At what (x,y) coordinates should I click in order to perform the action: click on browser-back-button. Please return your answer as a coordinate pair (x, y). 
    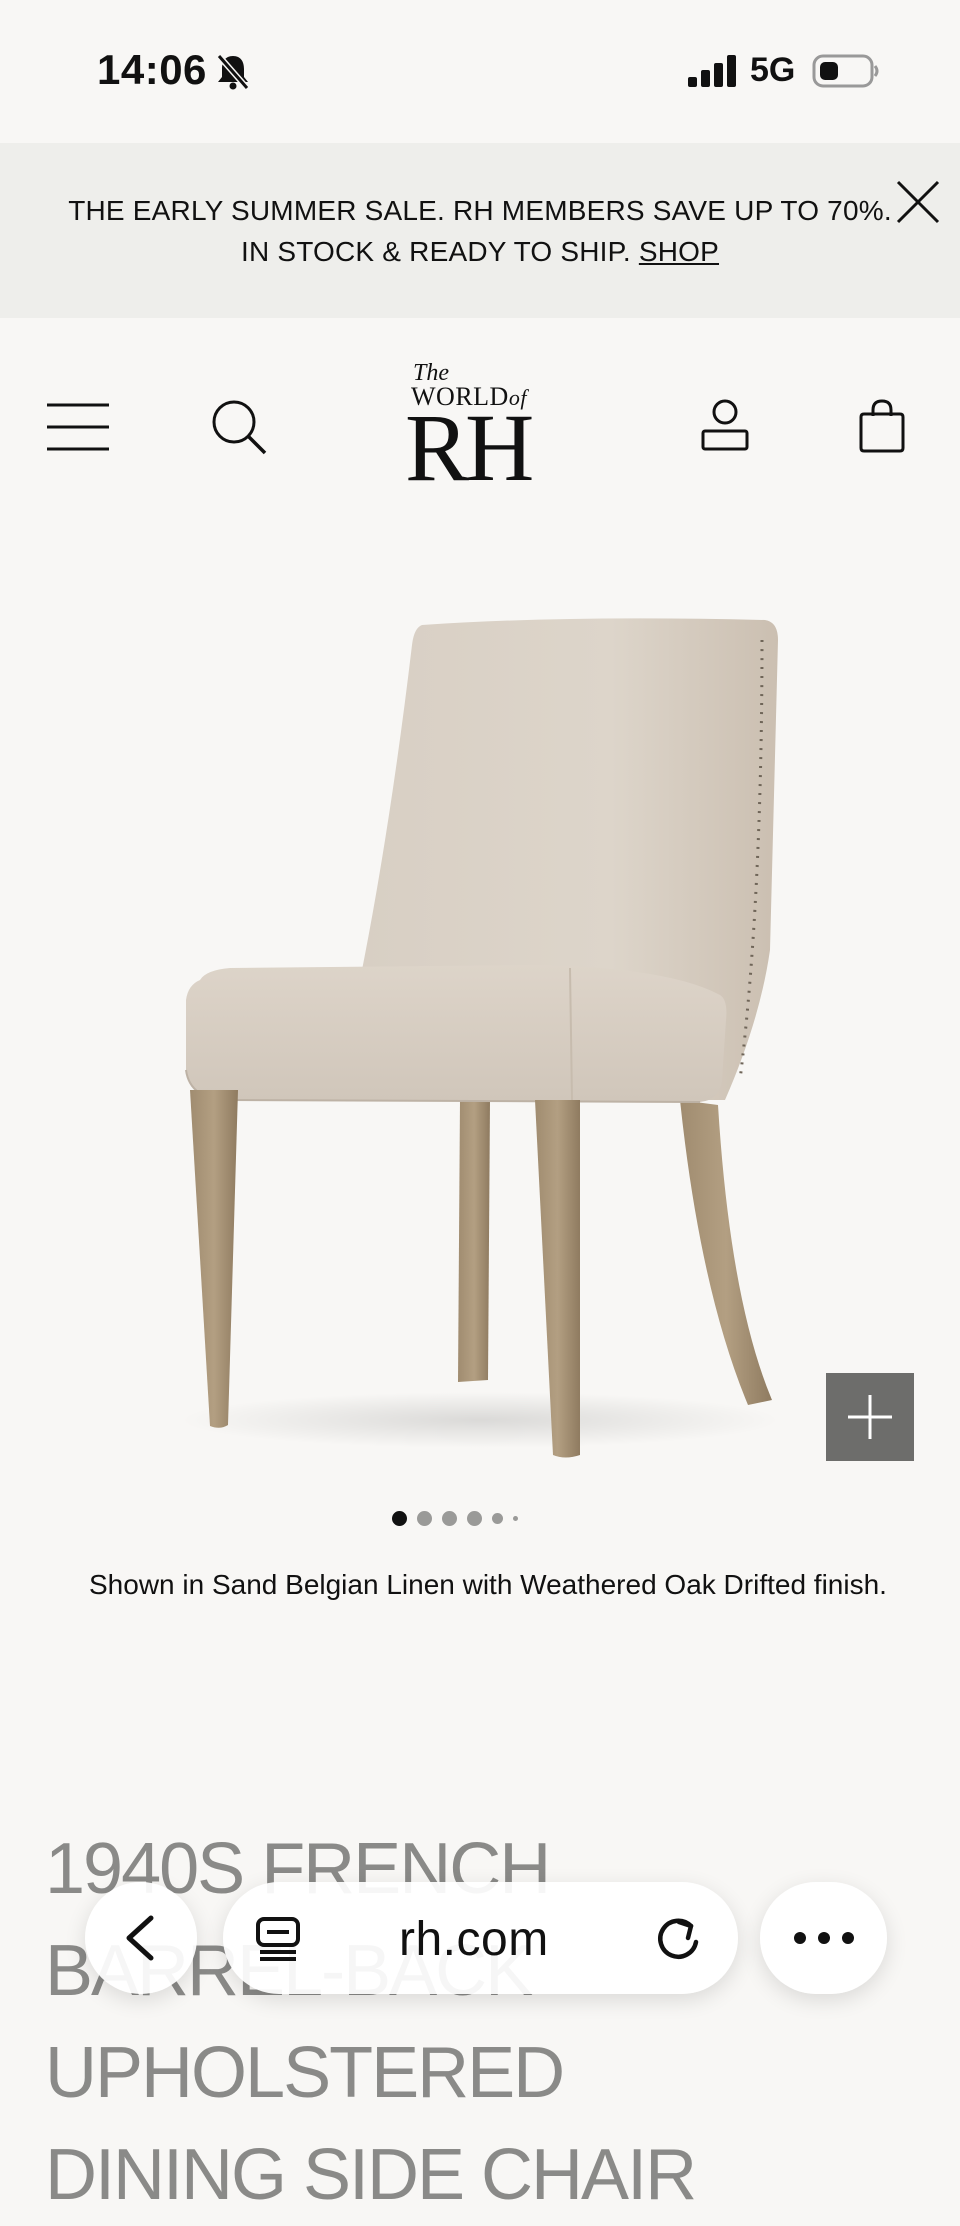
    Looking at the image, I should click on (141, 1938).